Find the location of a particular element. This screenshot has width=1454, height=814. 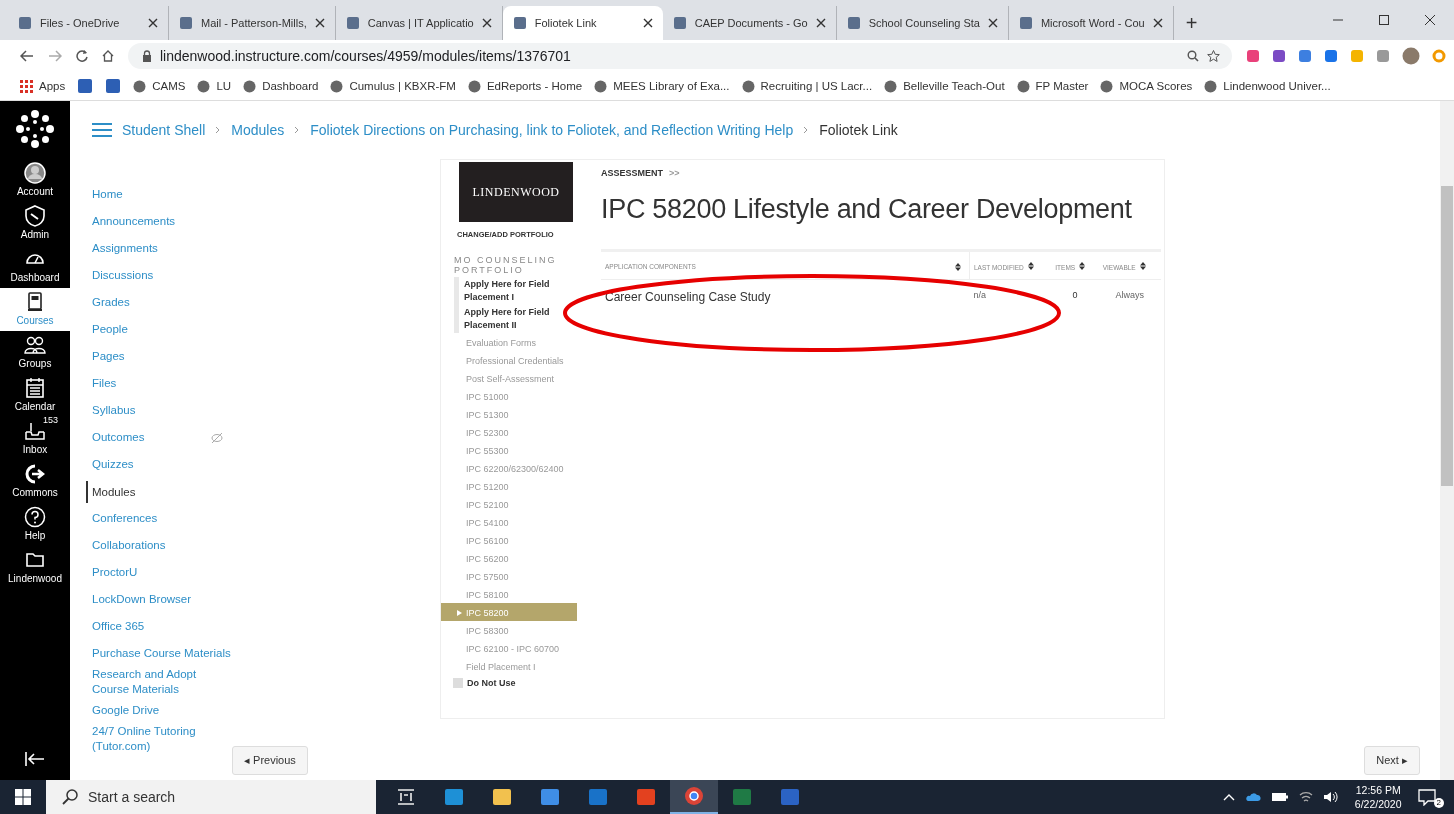

bookmark-link: MOCA Scores is located at coordinates (1146, 86).